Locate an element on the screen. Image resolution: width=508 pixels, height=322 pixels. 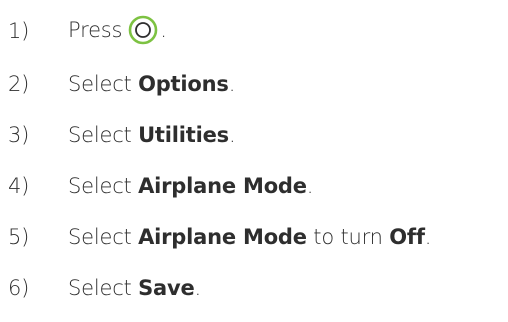
step-target-state: Off is located at coordinates (407, 237).